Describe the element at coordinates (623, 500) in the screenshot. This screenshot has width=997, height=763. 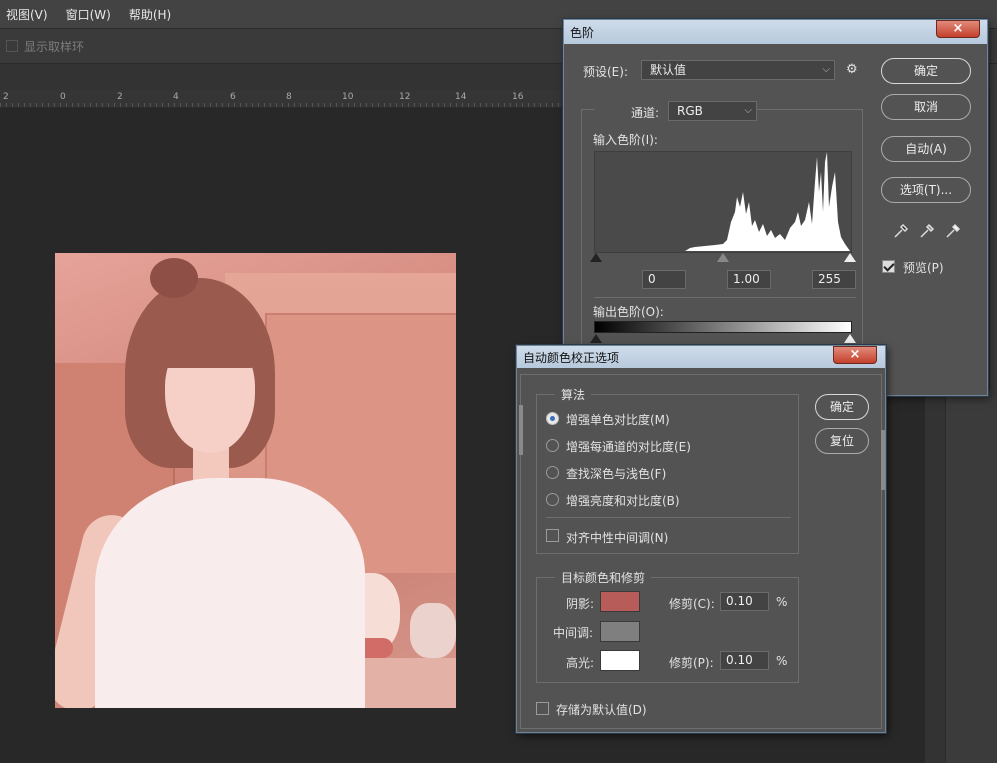
I see `algorithm-label-brightness-contrast: 增强亮度和对比度(B)` at that location.